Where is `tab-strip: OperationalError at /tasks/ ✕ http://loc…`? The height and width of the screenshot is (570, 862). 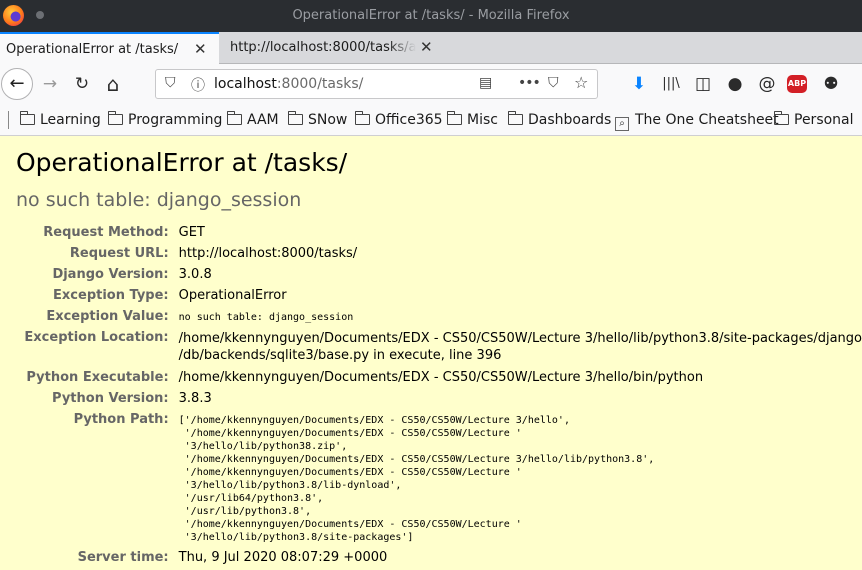 tab-strip: OperationalError at /tasks/ ✕ http://loc… is located at coordinates (431, 62).